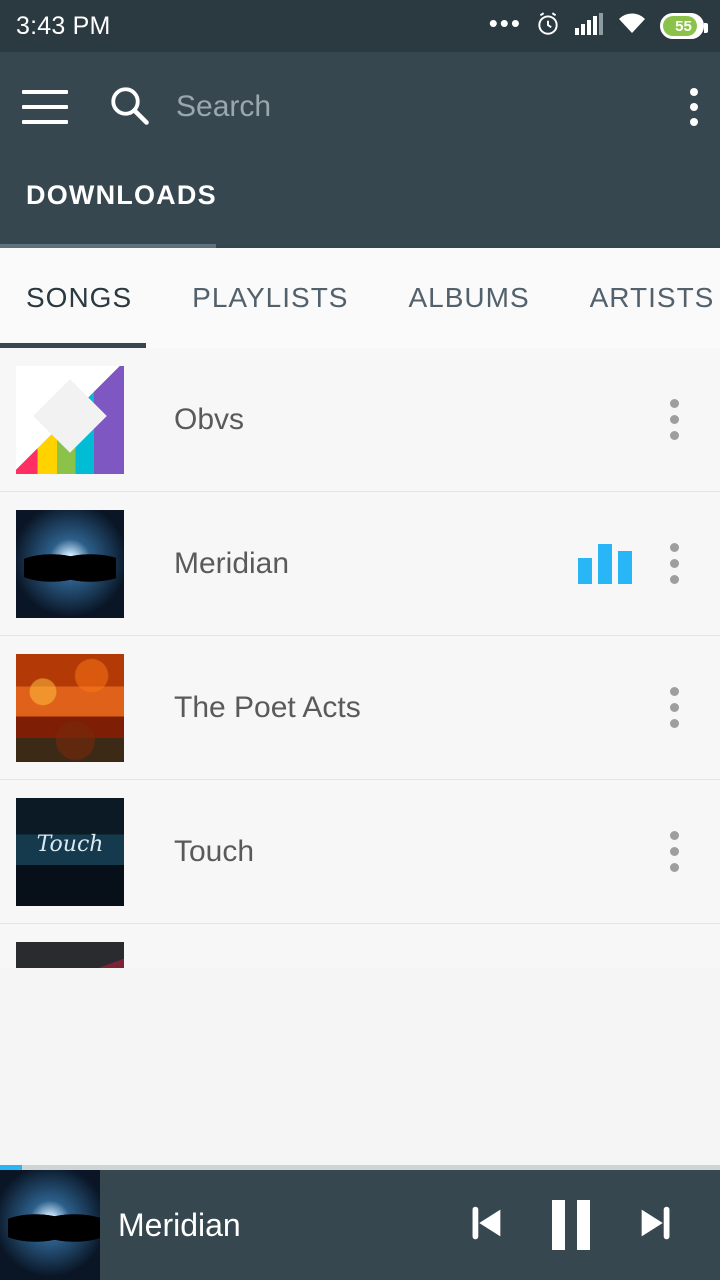 This screenshot has width=720, height=1280. I want to click on pause-icon, so click(571, 1225).